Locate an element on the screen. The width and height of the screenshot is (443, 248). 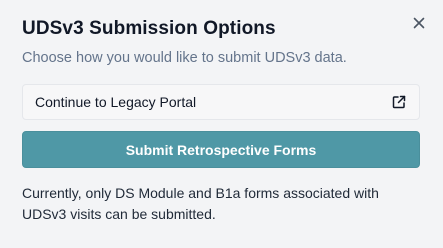
close-button is located at coordinates (419, 23).